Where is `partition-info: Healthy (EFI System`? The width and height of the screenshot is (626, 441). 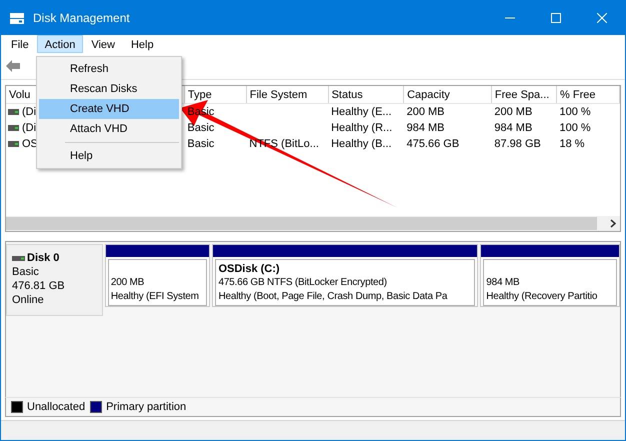 partition-info: Healthy (EFI System is located at coordinates (155, 297).